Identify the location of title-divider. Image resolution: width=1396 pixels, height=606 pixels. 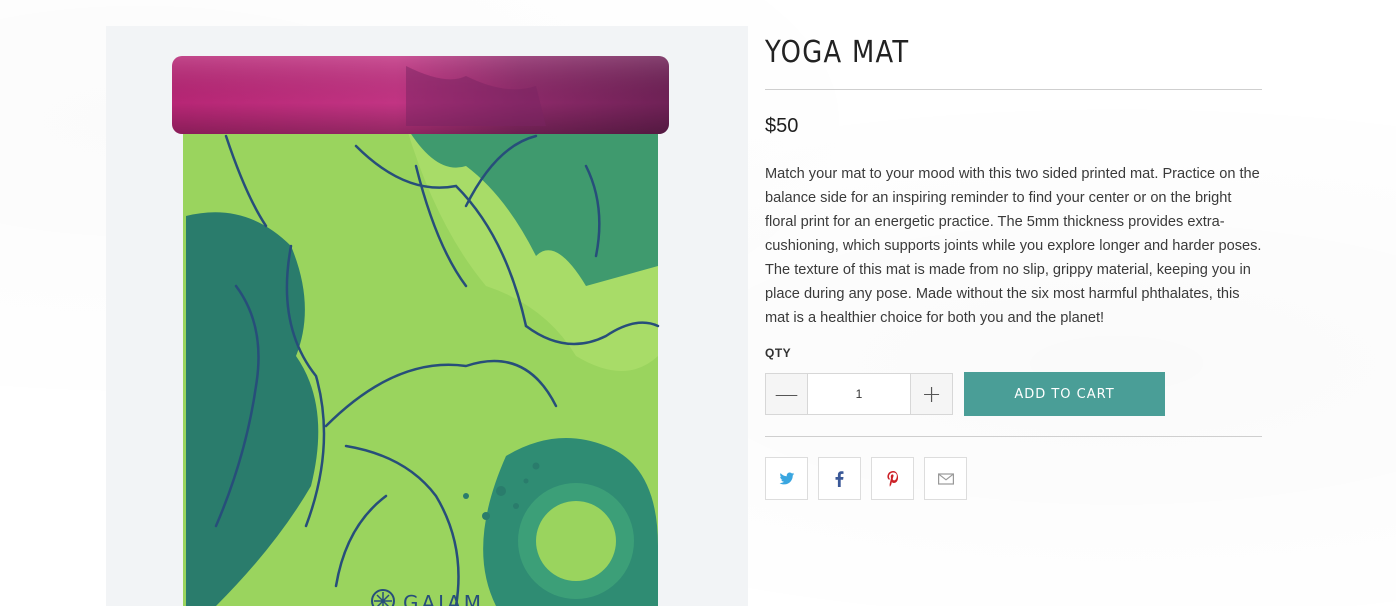
(1013, 89).